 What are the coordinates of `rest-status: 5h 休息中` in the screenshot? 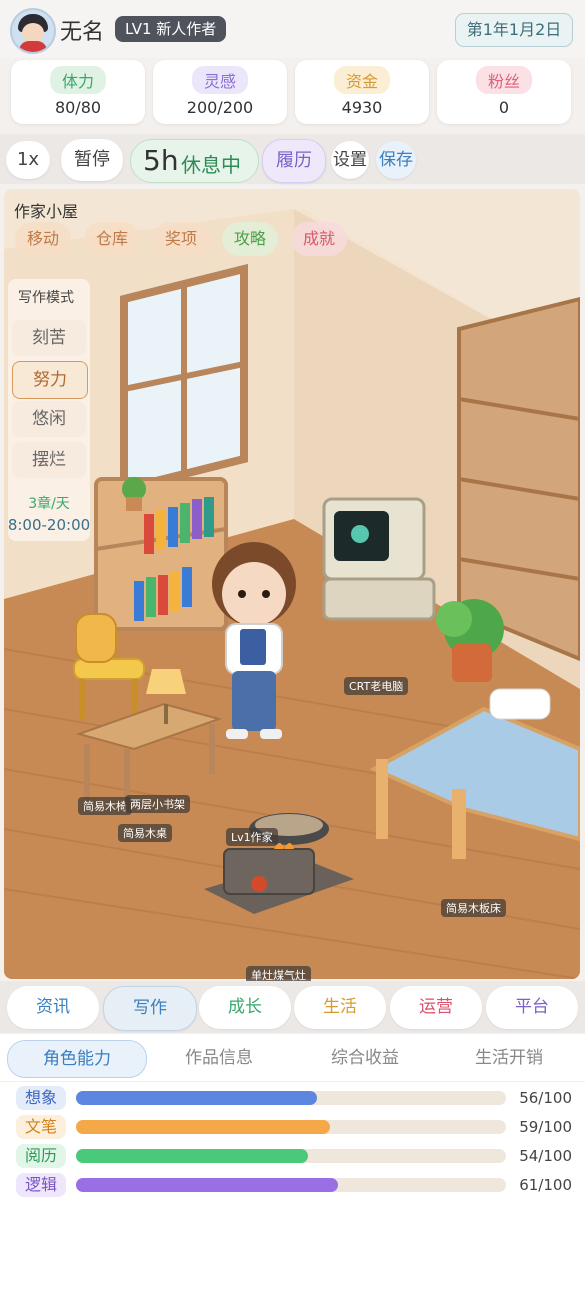 It's located at (194, 161).